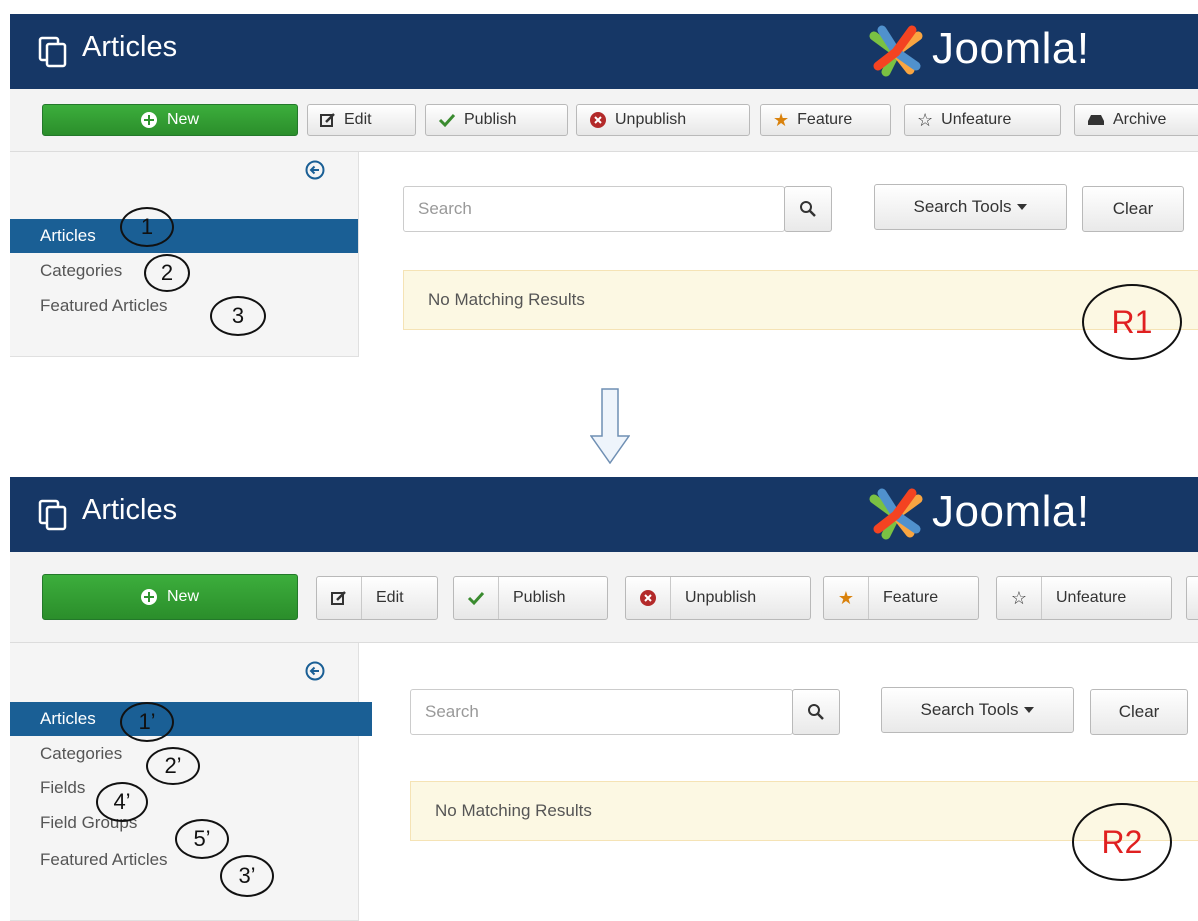  Describe the element at coordinates (1096, 120) in the screenshot. I see `archive-icon` at that location.